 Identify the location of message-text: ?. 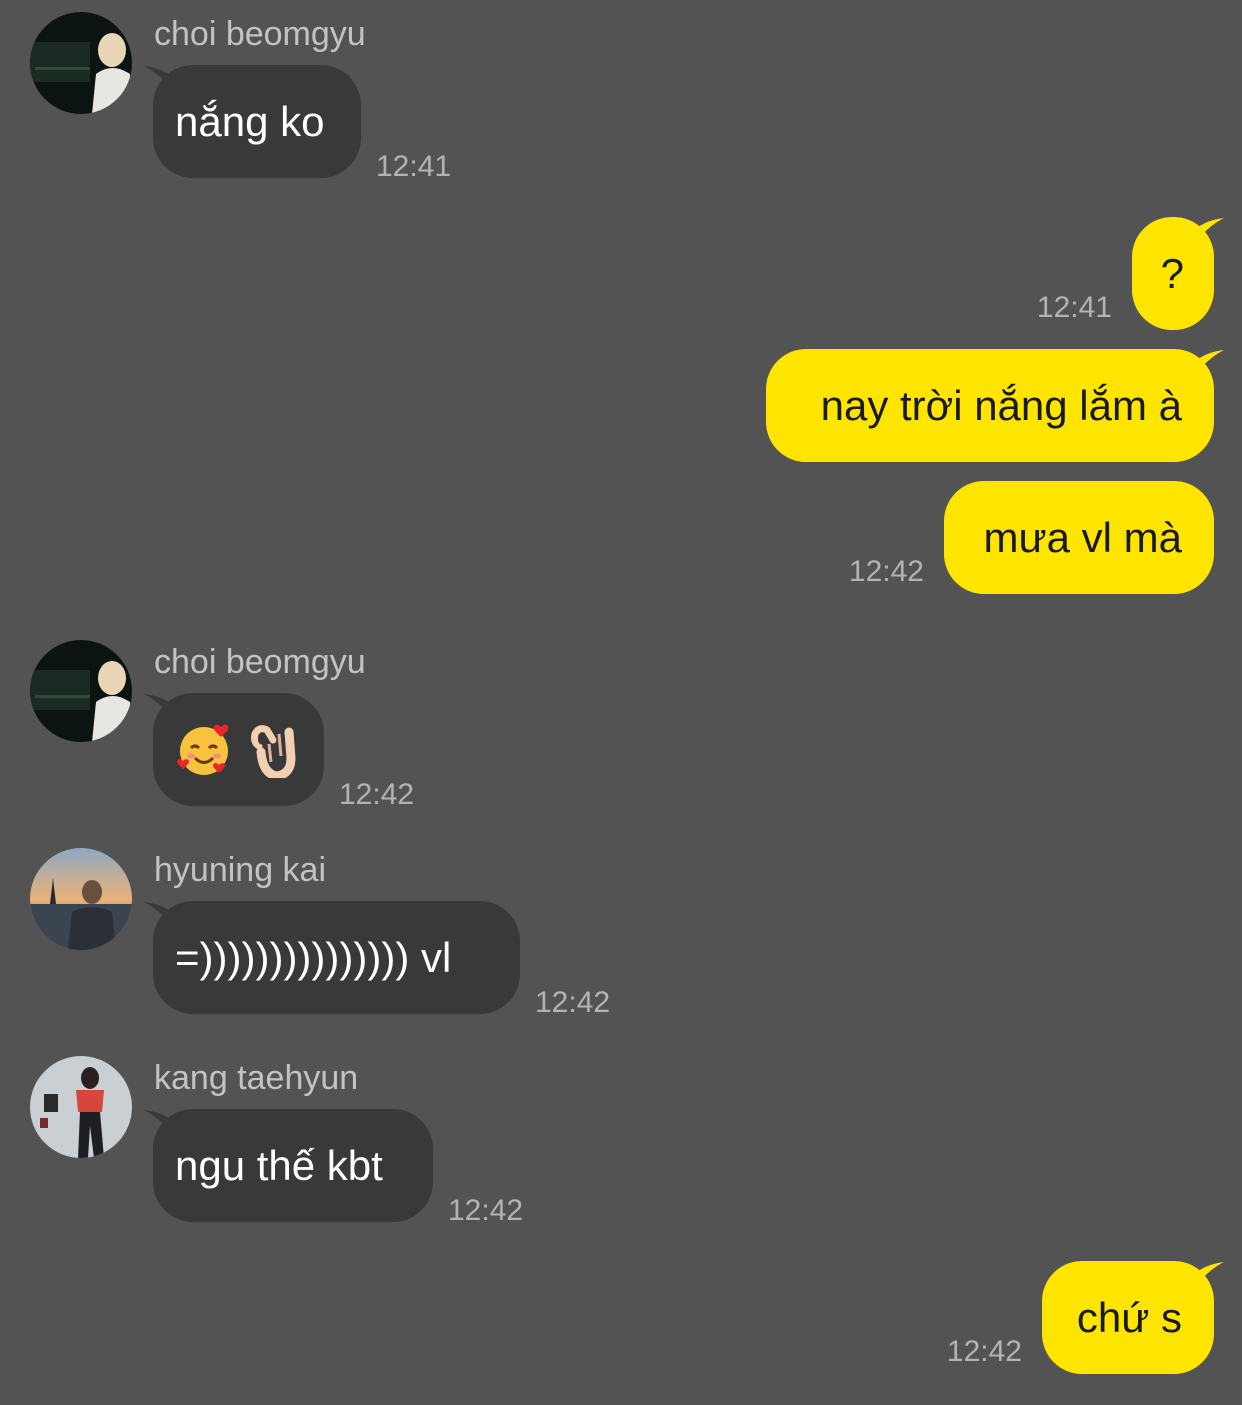
(1172, 273).